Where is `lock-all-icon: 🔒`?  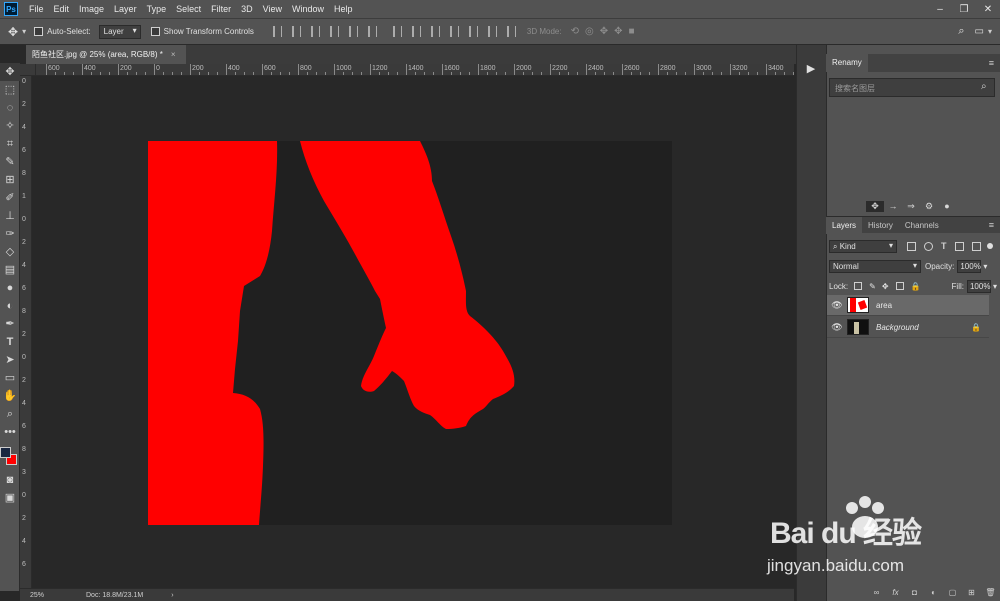 lock-all-icon: 🔒 is located at coordinates (916, 286).